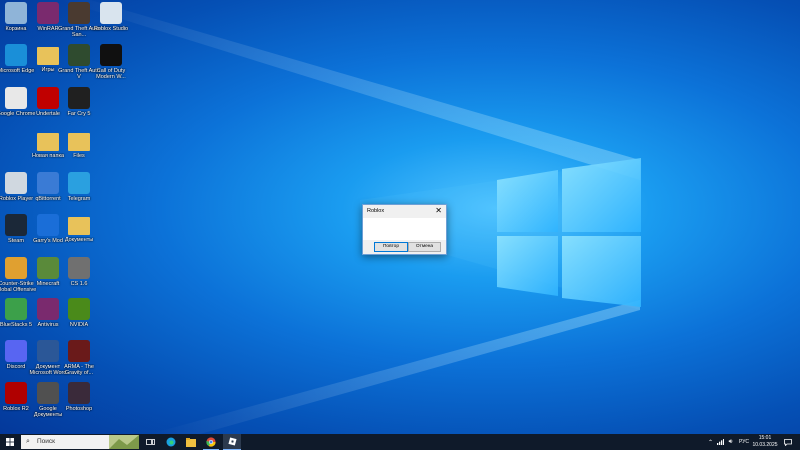 The height and width of the screenshot is (450, 800). Describe the element at coordinates (16, 268) in the screenshot. I see `csgo-icon` at that location.